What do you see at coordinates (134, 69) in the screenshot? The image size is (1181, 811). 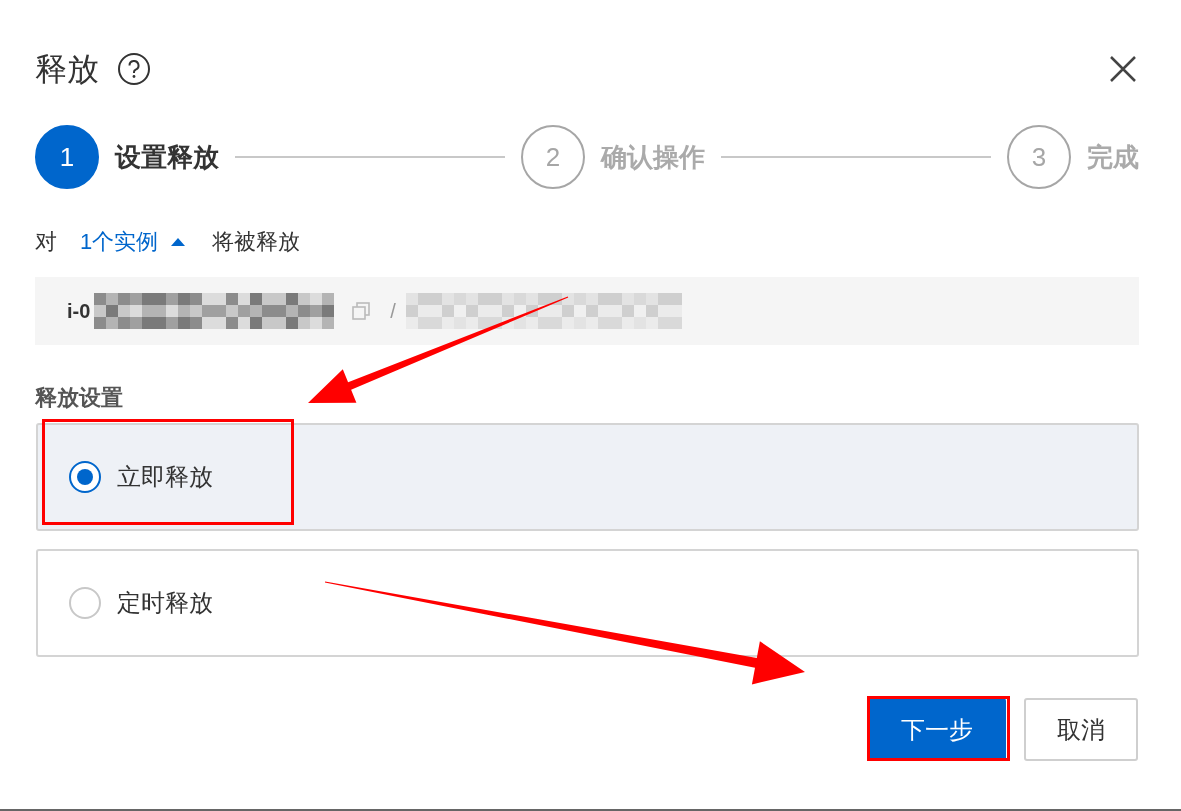 I see `help-icon` at bounding box center [134, 69].